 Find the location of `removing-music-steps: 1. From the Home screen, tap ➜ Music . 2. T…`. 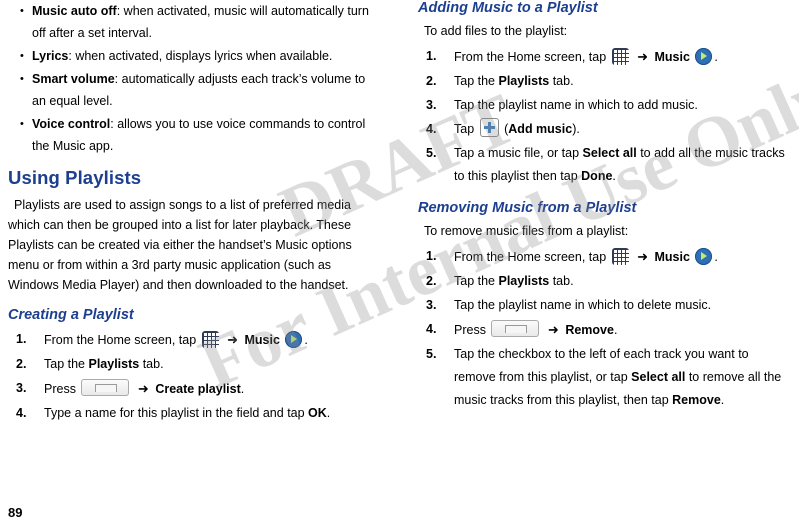

removing-music-steps: 1. From the Home screen, tap ➜ Music . 2. T… is located at coordinates (603, 328).